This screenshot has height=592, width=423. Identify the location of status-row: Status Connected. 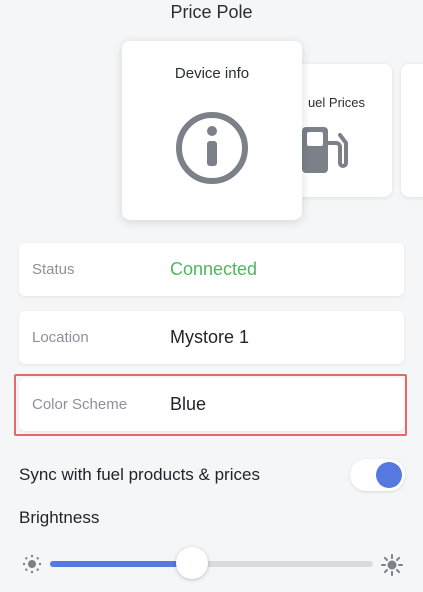
(211, 269).